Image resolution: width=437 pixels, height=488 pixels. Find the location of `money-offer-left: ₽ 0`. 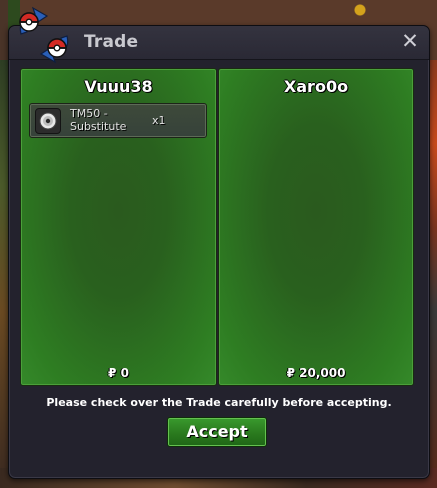

money-offer-left: ₽ 0 is located at coordinates (118, 373).